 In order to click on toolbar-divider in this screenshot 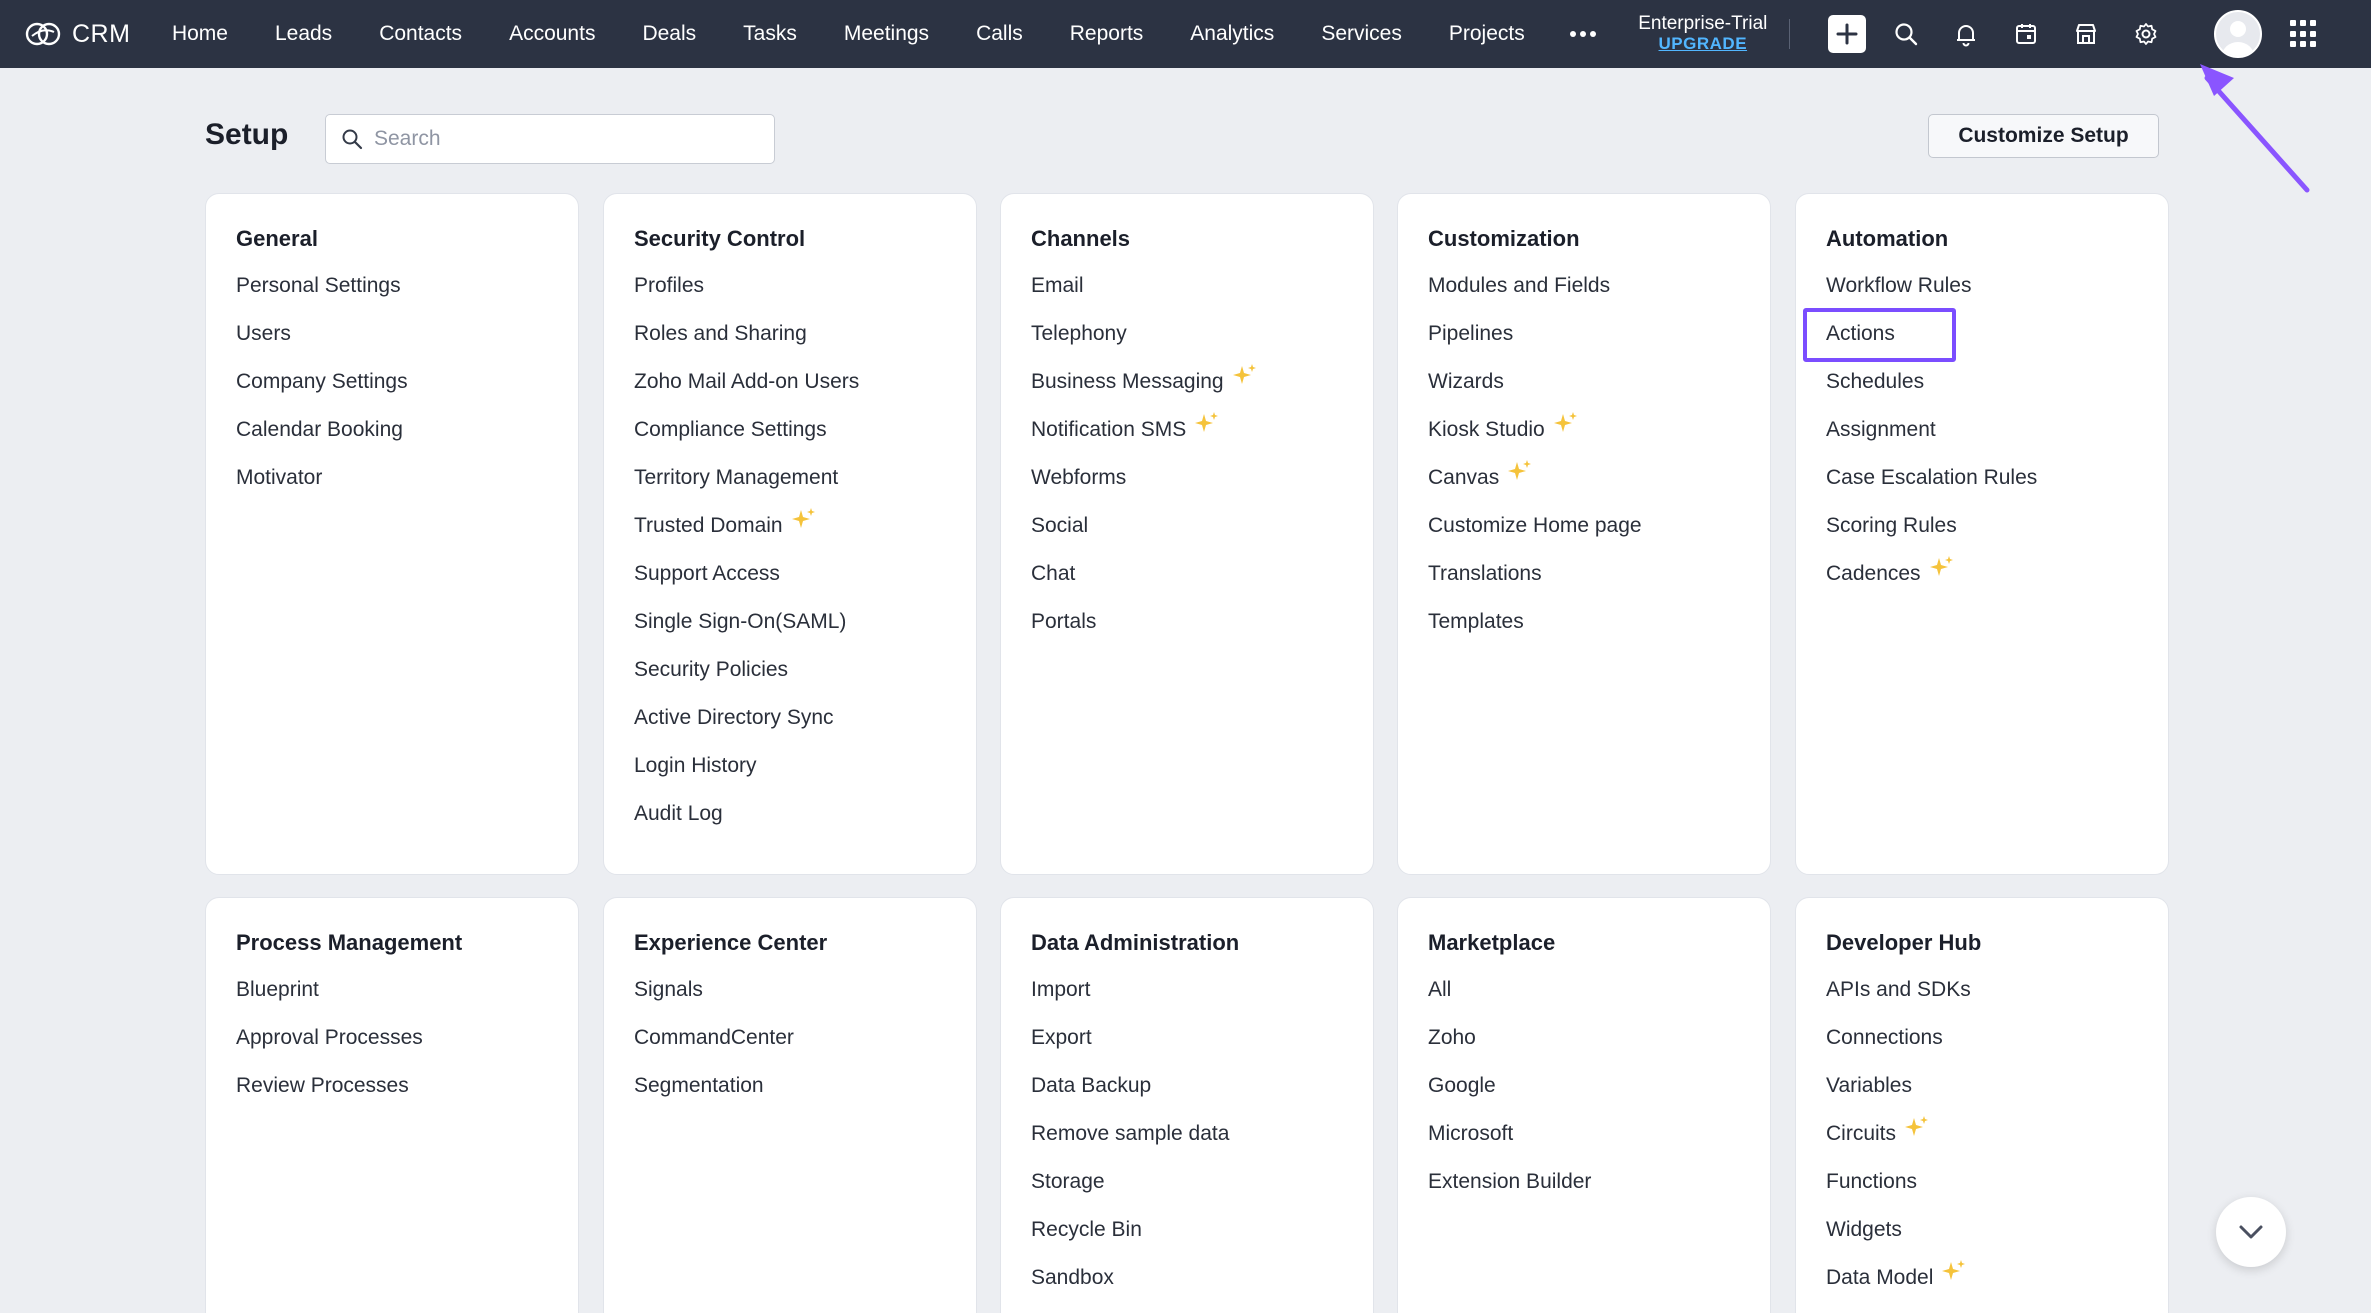, I will do `click(1790, 34)`.